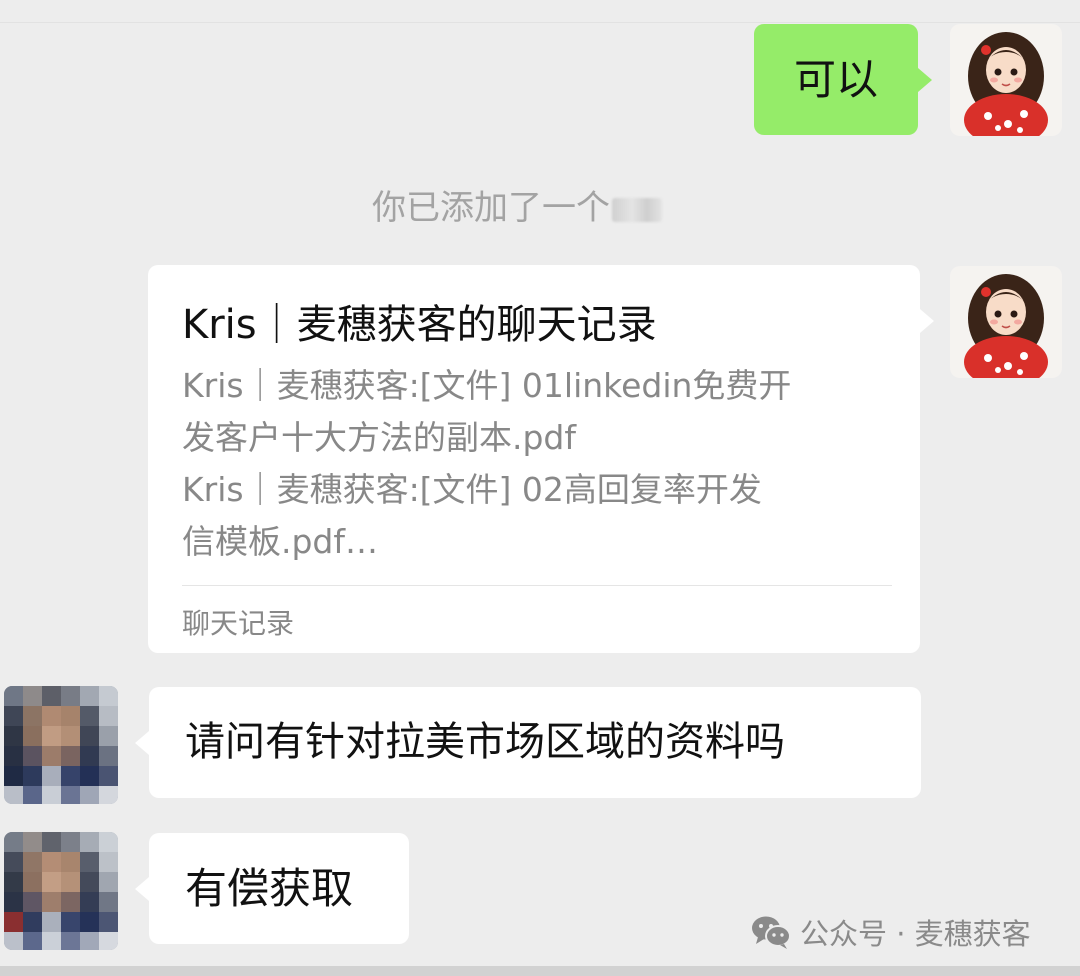 This screenshot has height=976, width=1080. Describe the element at coordinates (472, 489) in the screenshot. I see `card-preview-line: Kris｜麦穗获客:[文件] 02高回复率开发` at that location.